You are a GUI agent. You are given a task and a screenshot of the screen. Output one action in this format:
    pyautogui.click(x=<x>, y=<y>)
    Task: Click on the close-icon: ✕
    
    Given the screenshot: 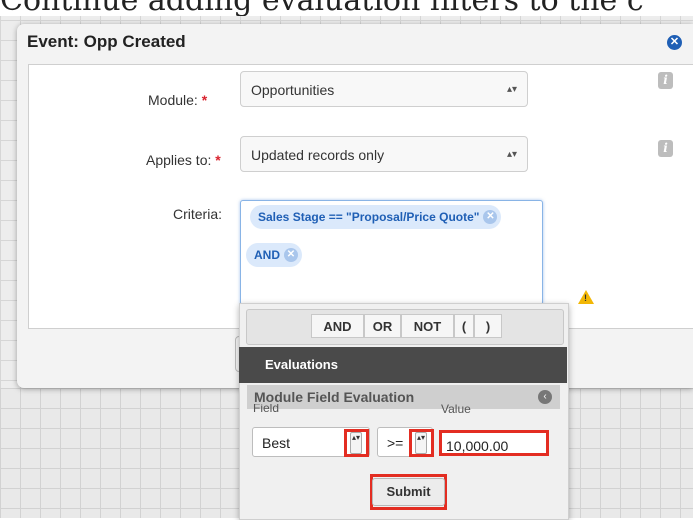 What is the action you would take?
    pyautogui.click(x=674, y=42)
    